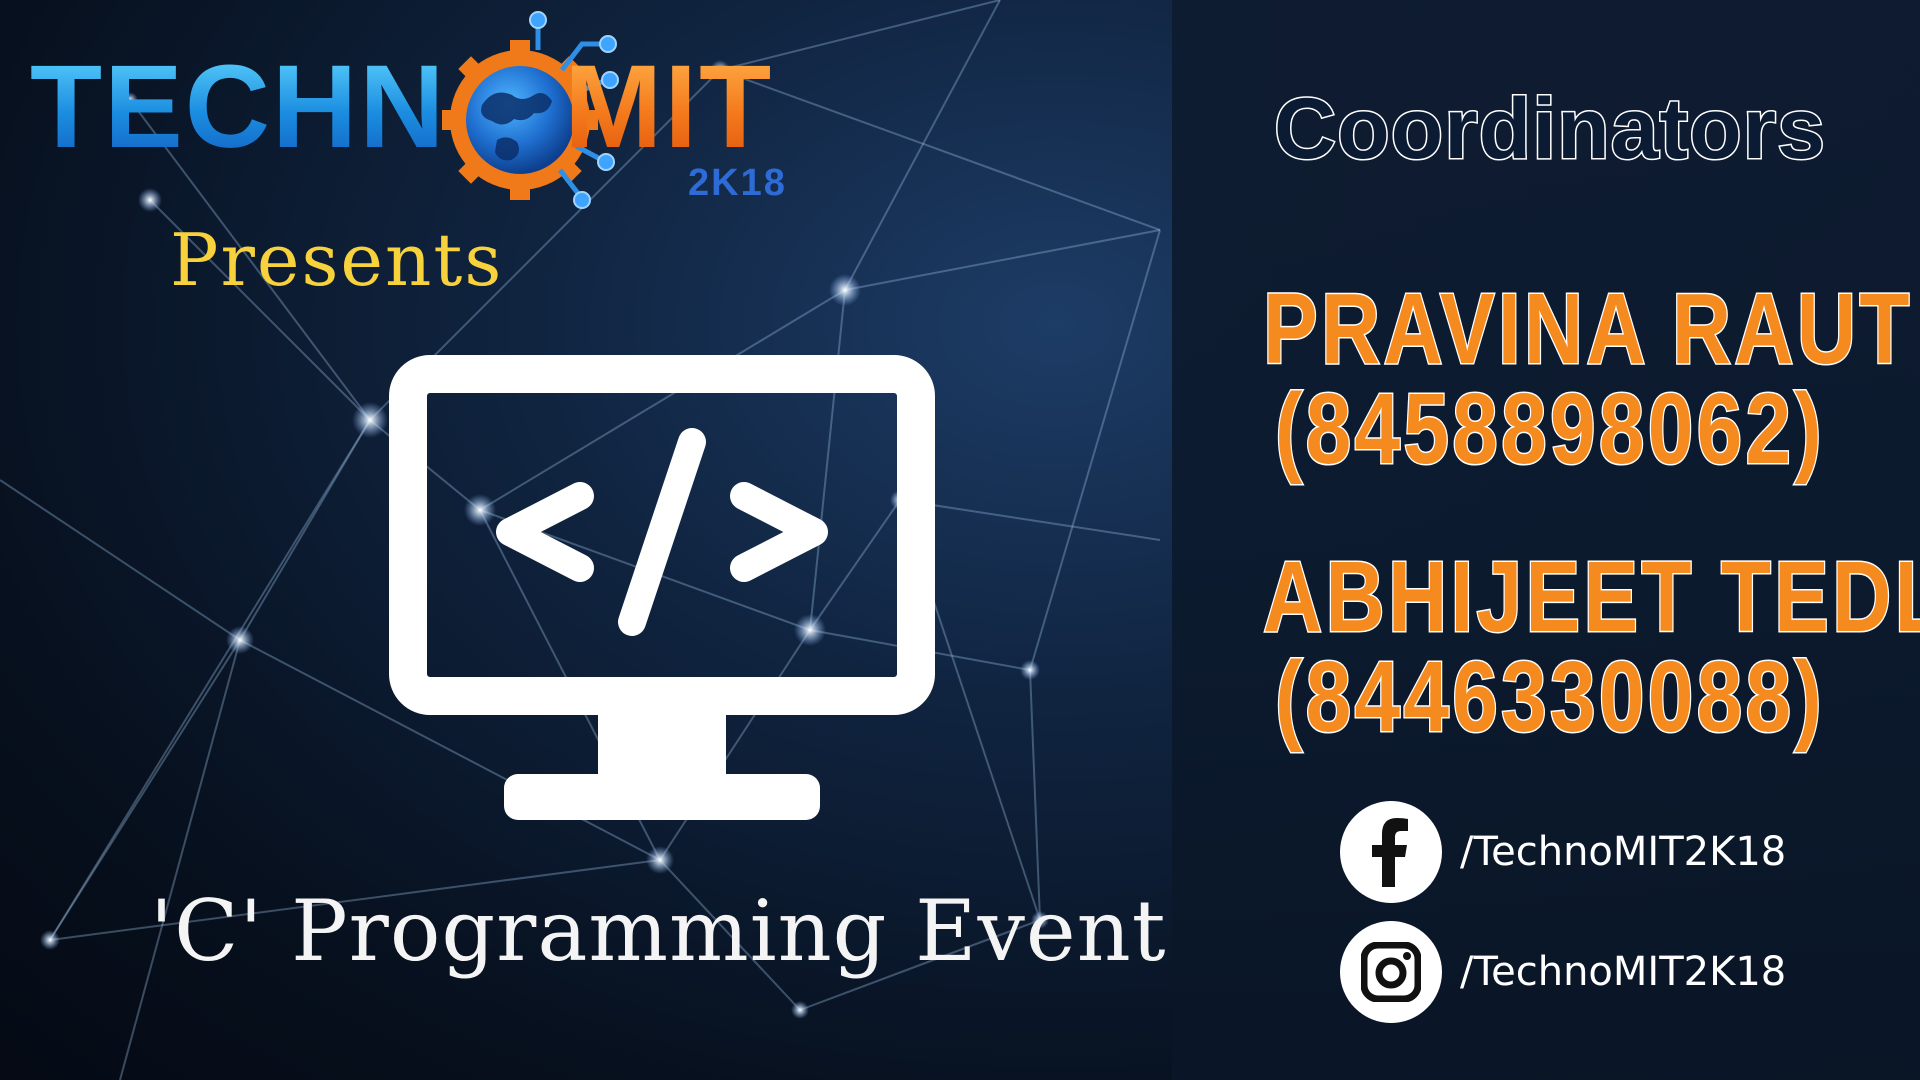 Image resolution: width=1920 pixels, height=1080 pixels. I want to click on logo-text-mit: MIT, so click(669, 107).